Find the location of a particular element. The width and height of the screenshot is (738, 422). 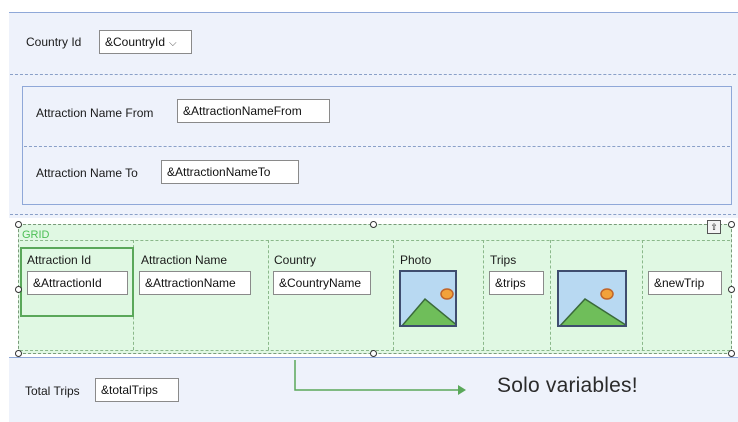

grid-top-border is located at coordinates (375, 240).